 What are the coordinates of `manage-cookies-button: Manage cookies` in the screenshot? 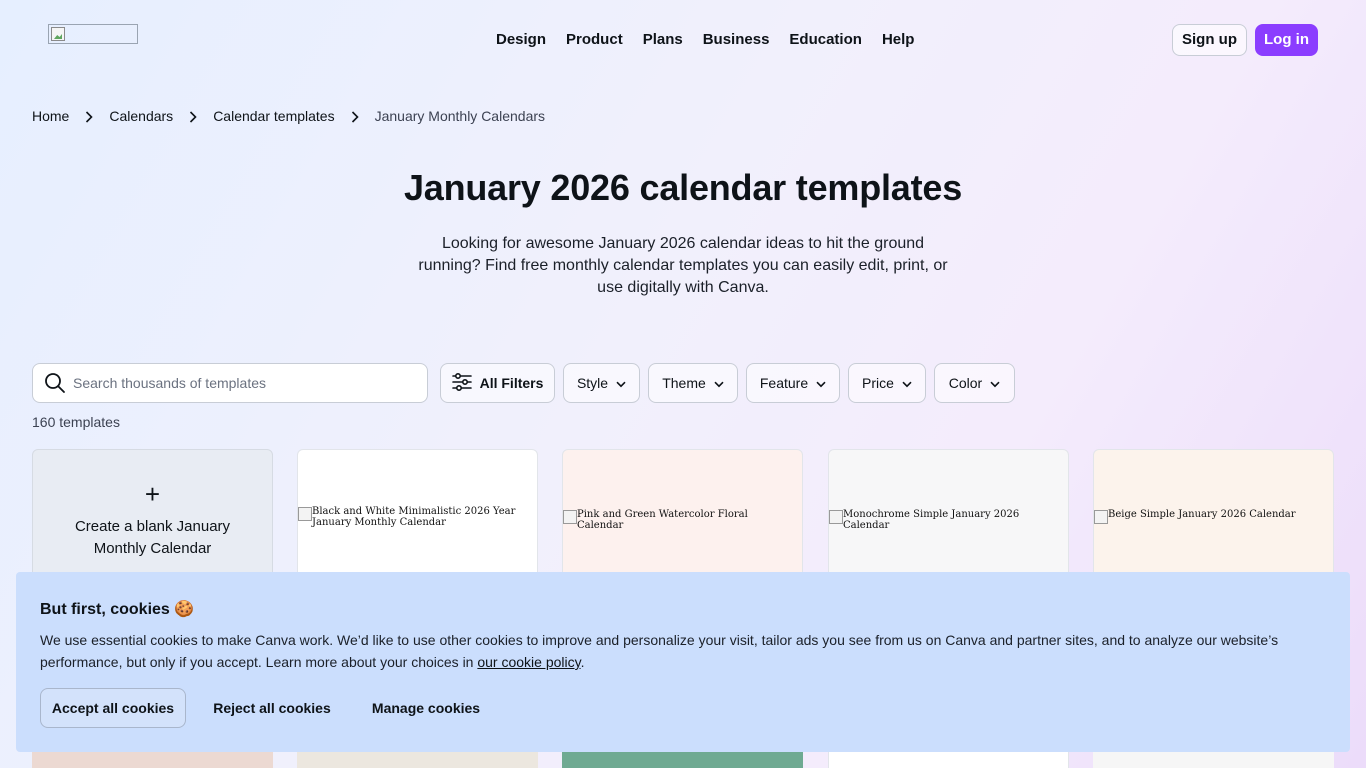 It's located at (426, 708).